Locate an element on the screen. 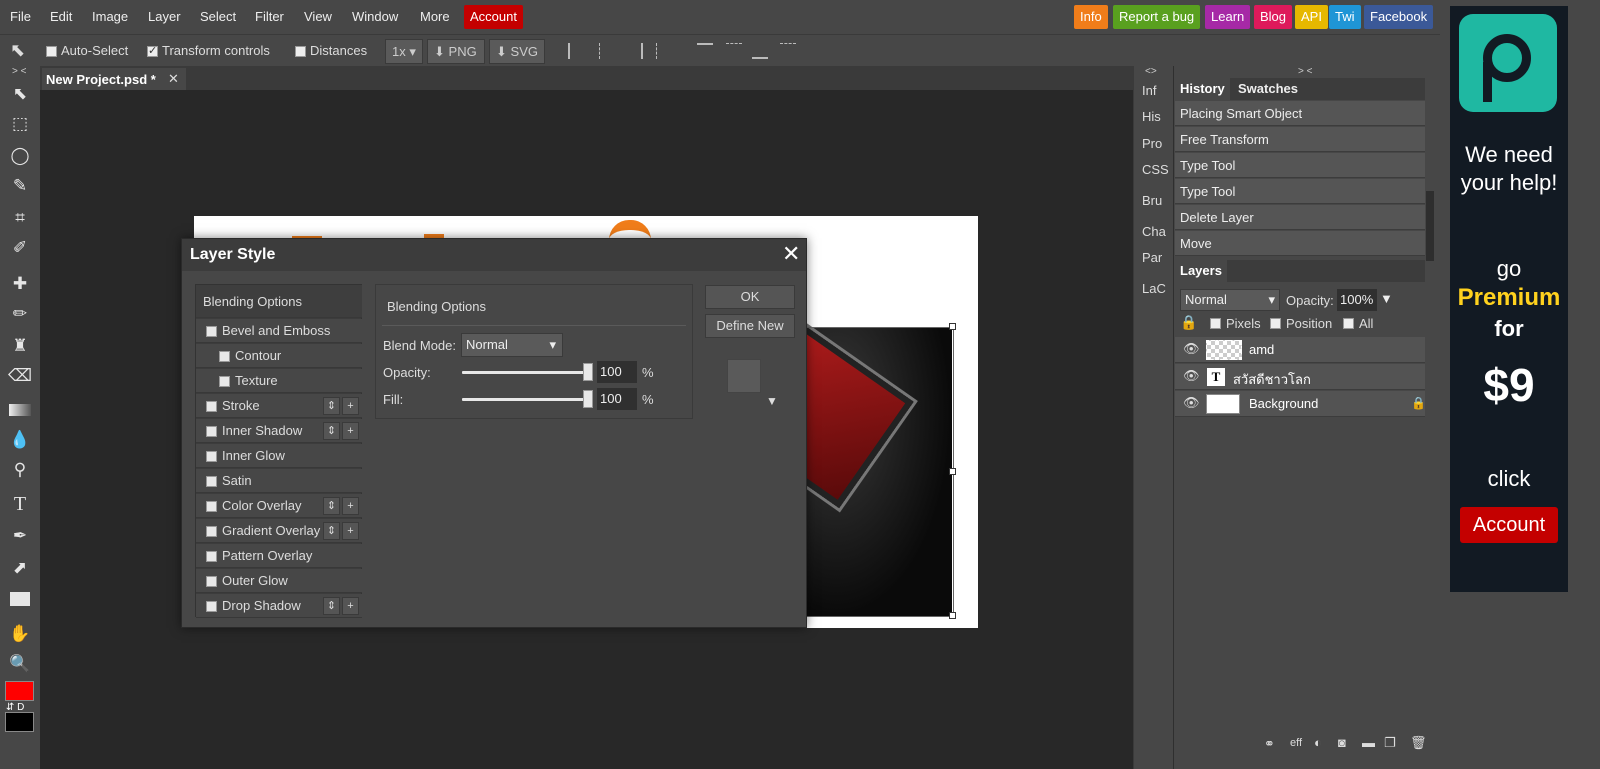 This screenshot has width=1600, height=769. background-color-swatch is located at coordinates (19, 722).